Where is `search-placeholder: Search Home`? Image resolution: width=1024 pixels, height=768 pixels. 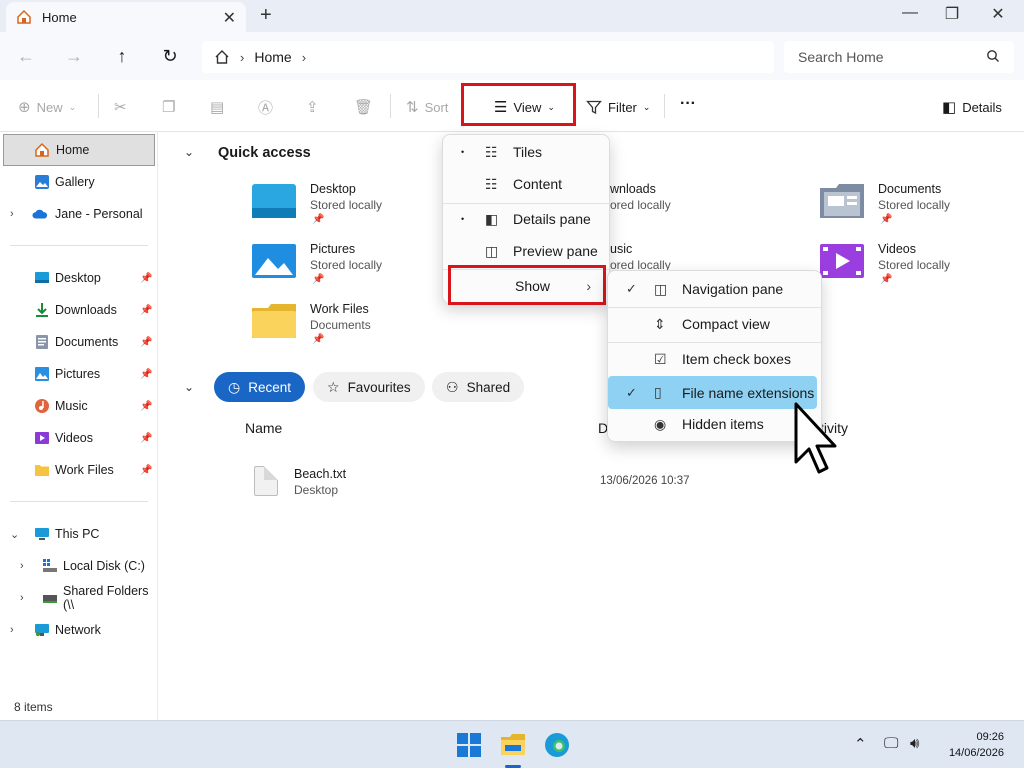 search-placeholder: Search Home is located at coordinates (841, 57).